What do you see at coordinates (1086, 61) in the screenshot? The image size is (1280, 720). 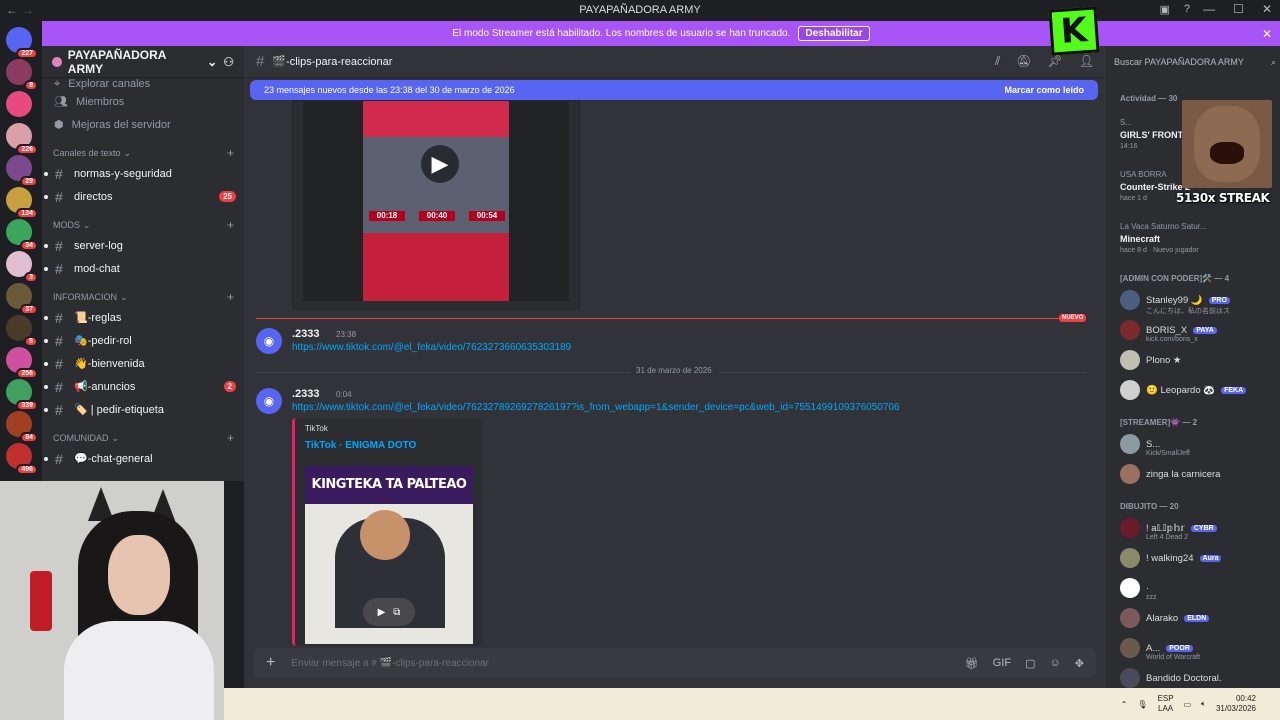 I see `members-icon: 👤︎` at bounding box center [1086, 61].